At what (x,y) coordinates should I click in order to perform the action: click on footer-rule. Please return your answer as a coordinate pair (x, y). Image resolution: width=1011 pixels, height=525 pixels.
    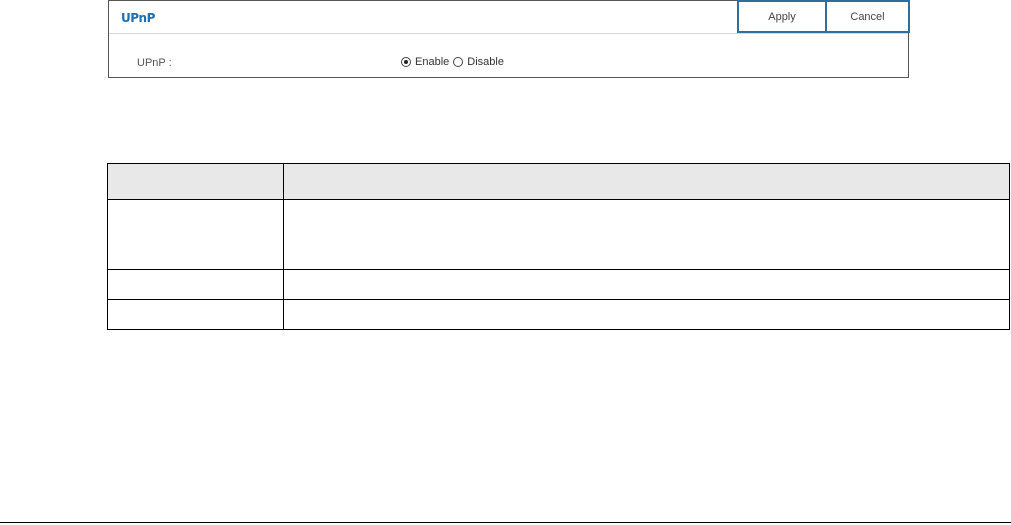
    Looking at the image, I should click on (505, 522).